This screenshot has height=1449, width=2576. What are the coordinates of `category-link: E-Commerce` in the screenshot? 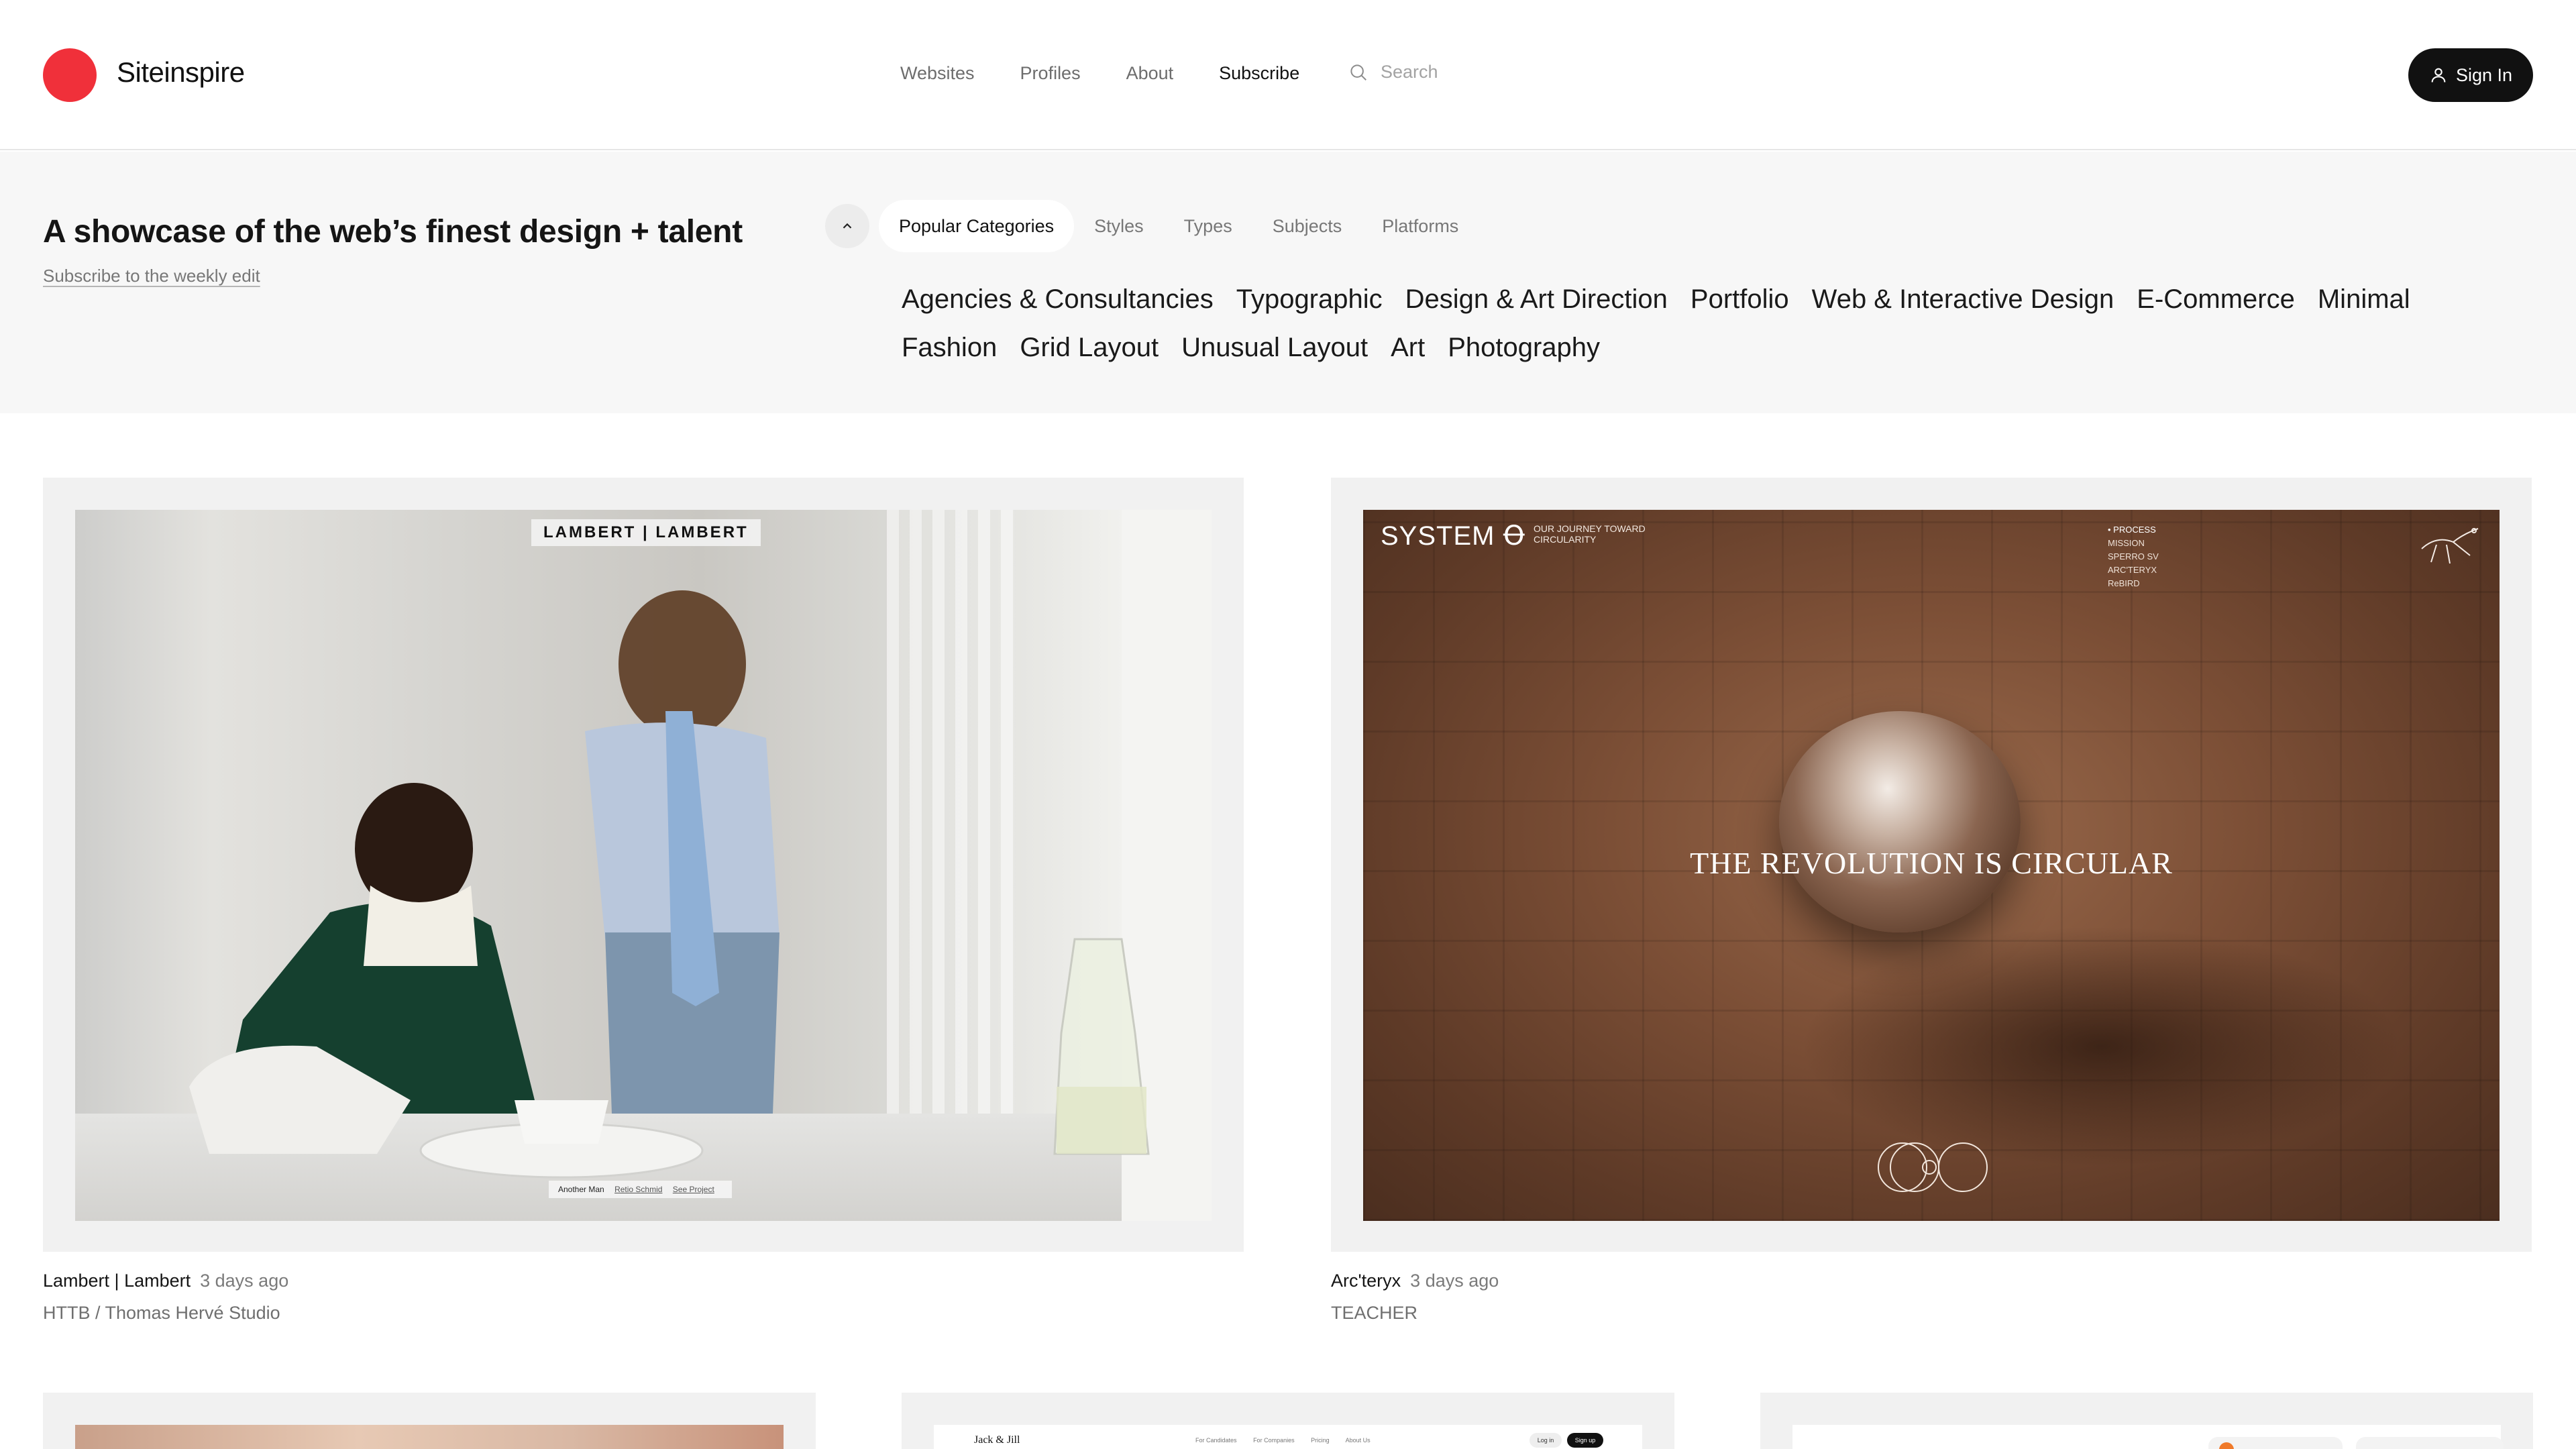 It's located at (2216, 299).